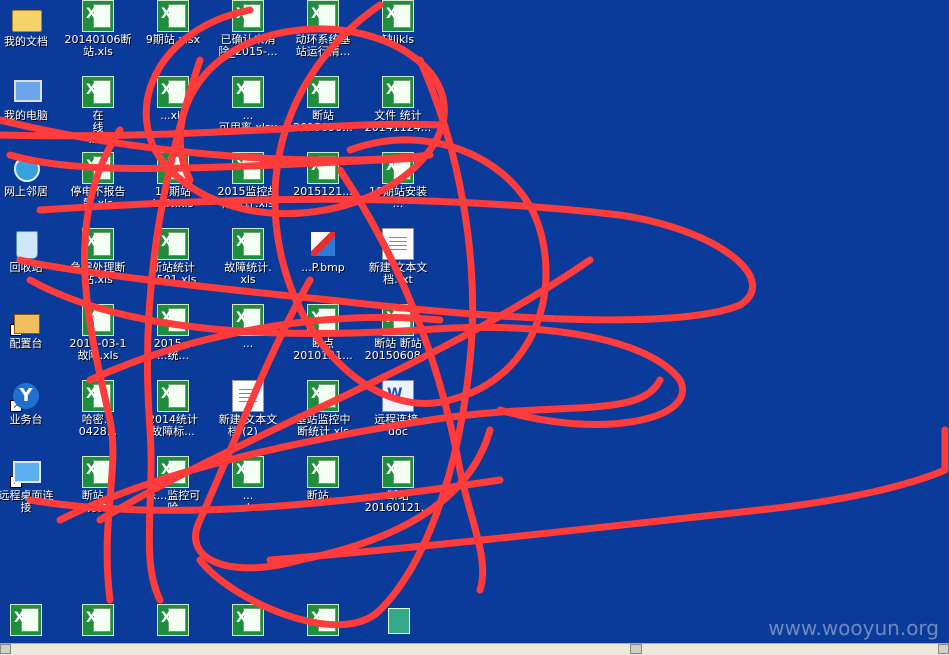 The width and height of the screenshot is (949, 655). I want to click on doc-icon, so click(398, 396).